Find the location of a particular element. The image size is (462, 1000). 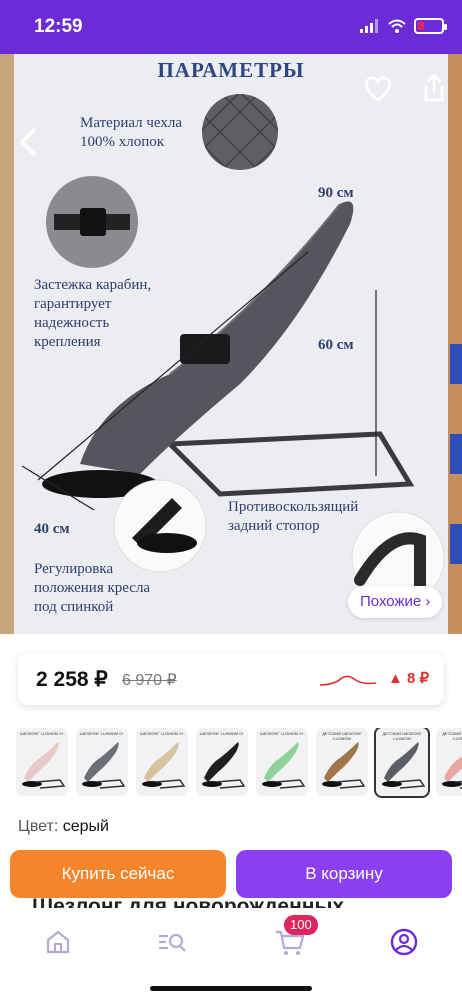

chevron-left-icon is located at coordinates (28, 142).